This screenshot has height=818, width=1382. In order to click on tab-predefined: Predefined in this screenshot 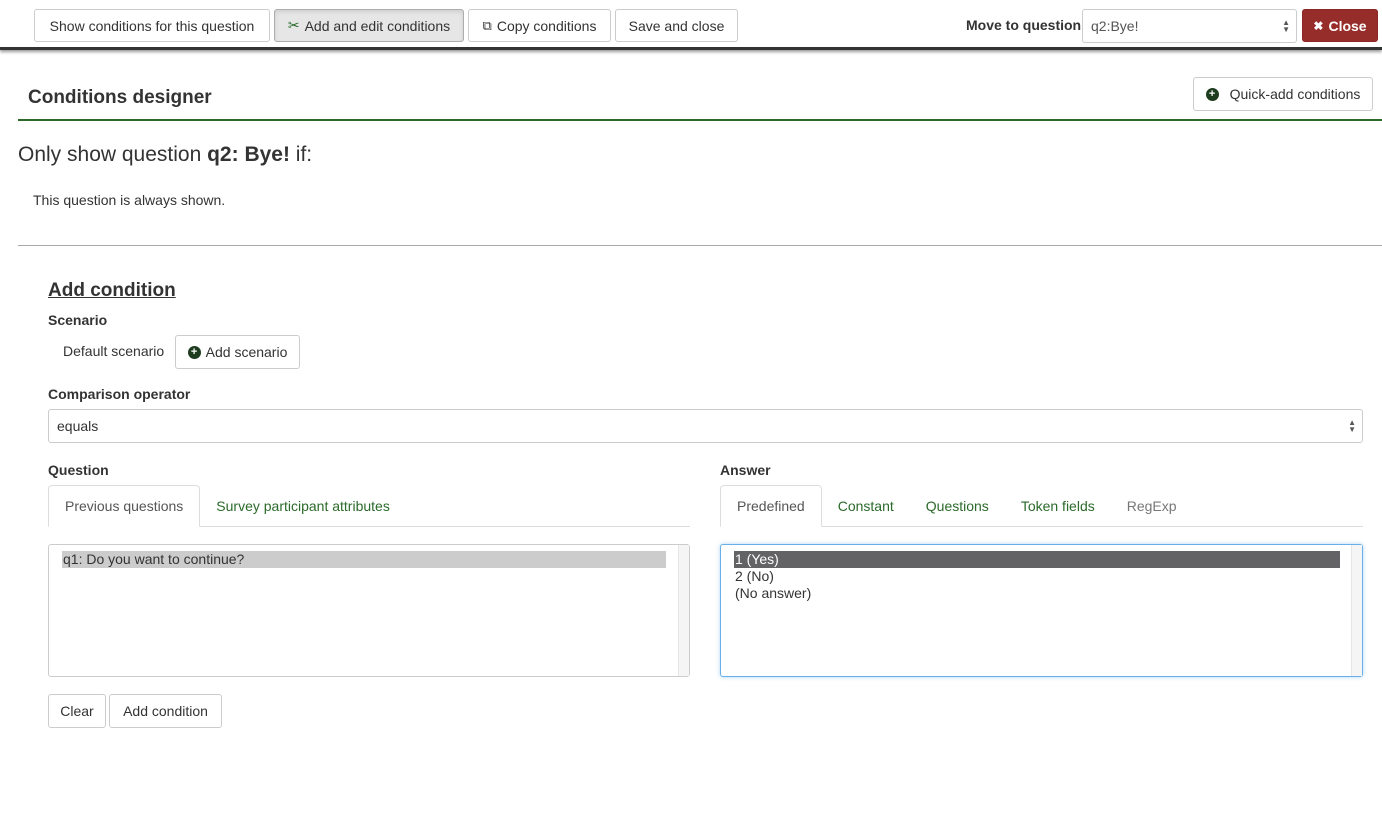, I will do `click(771, 506)`.